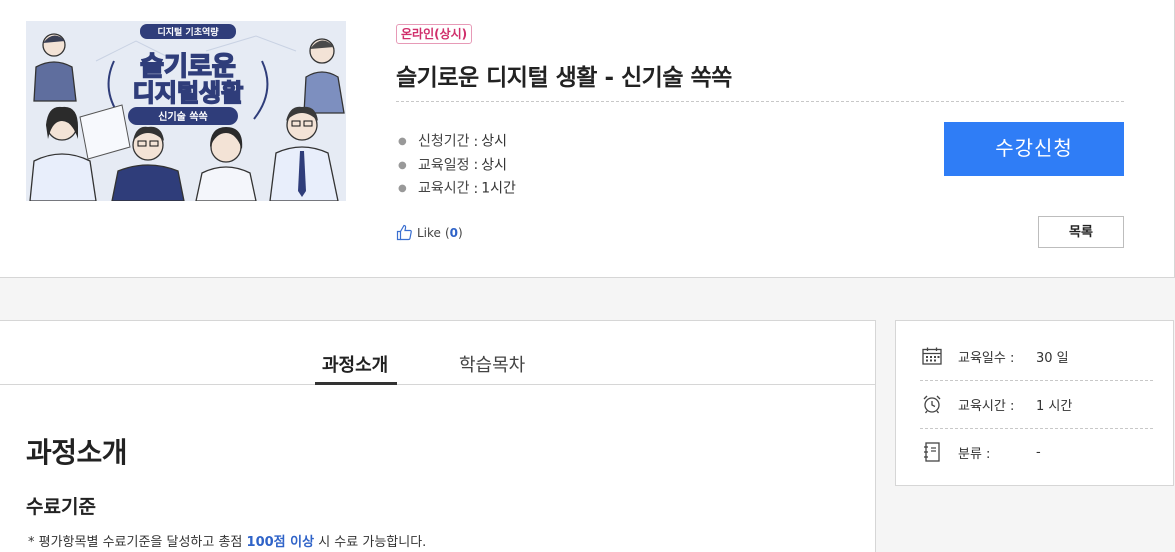 This screenshot has width=1175, height=552. What do you see at coordinates (355, 364) in the screenshot?
I see `tab-course-intro: 과정소개` at bounding box center [355, 364].